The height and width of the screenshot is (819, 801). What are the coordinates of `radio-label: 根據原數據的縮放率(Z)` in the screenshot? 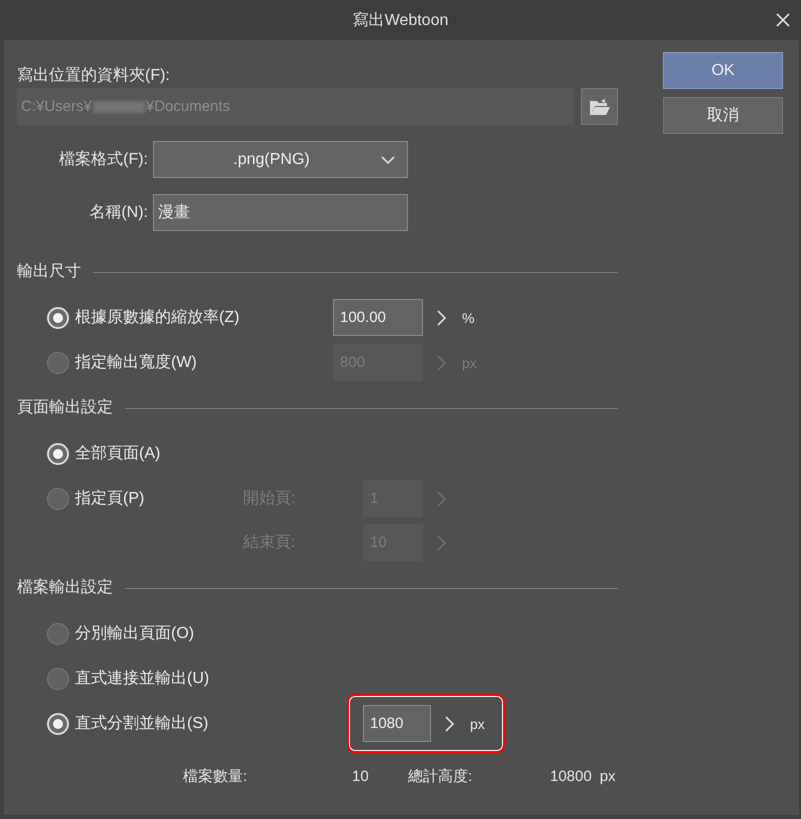 It's located at (157, 317).